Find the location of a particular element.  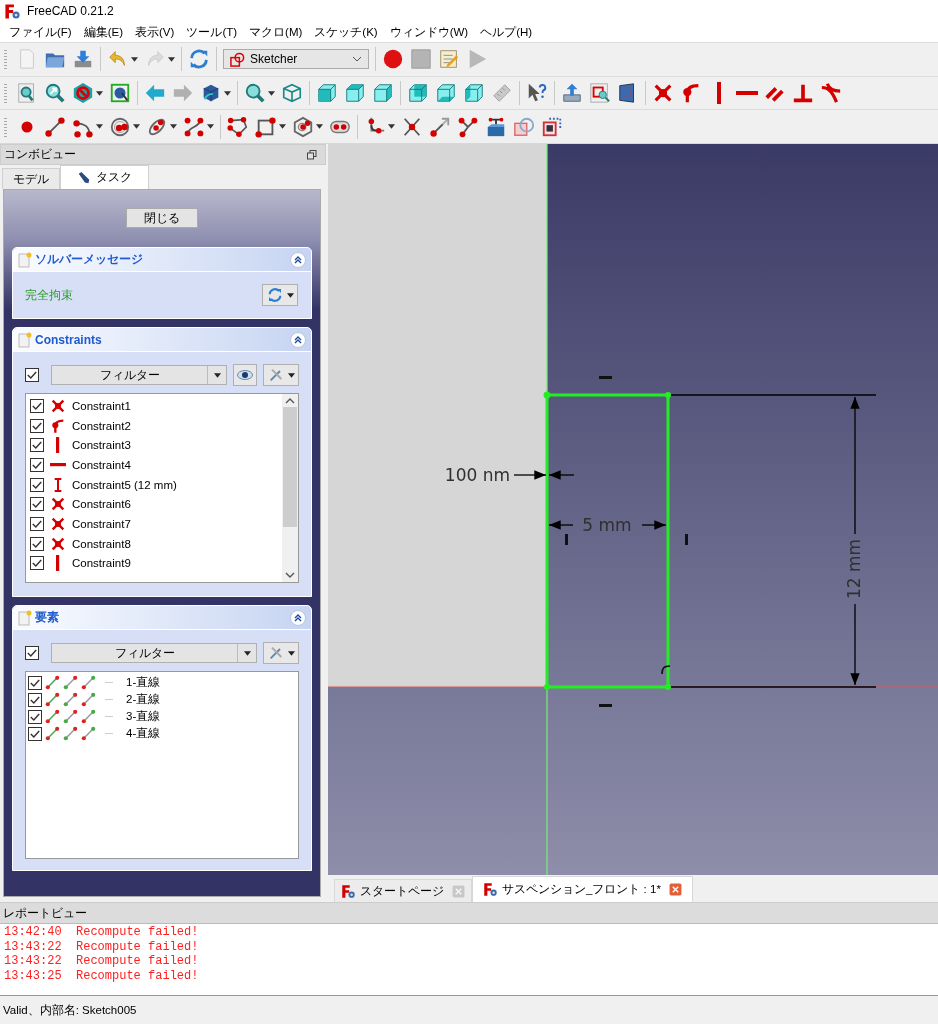

chevron-down-icon is located at coordinates (357, 59).